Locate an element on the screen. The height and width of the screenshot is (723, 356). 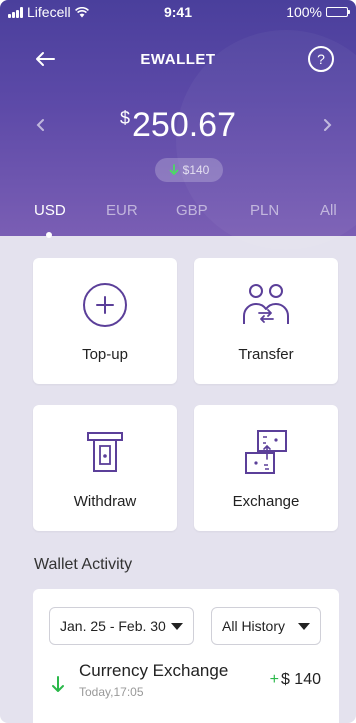
transfer-icon-wrap is located at coordinates (266, 305).